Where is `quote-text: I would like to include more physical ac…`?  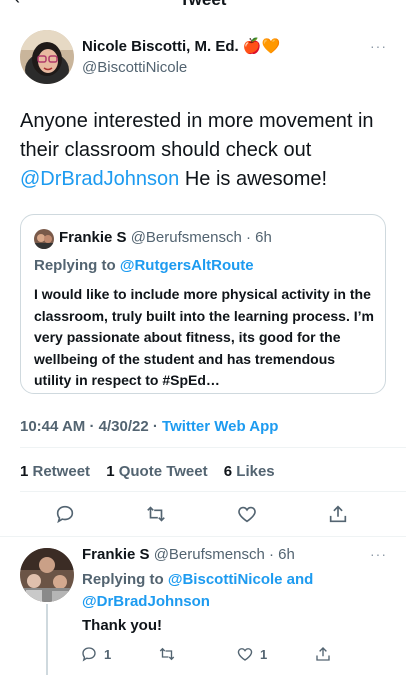 quote-text: I would like to include more physical ac… is located at coordinates (204, 337).